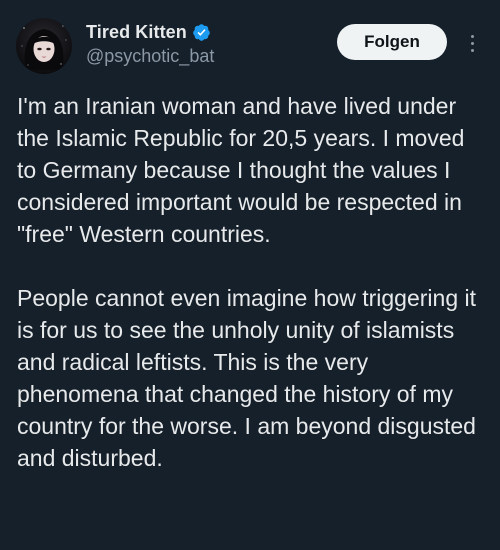  I want to click on follow-button: Folgen, so click(392, 42).